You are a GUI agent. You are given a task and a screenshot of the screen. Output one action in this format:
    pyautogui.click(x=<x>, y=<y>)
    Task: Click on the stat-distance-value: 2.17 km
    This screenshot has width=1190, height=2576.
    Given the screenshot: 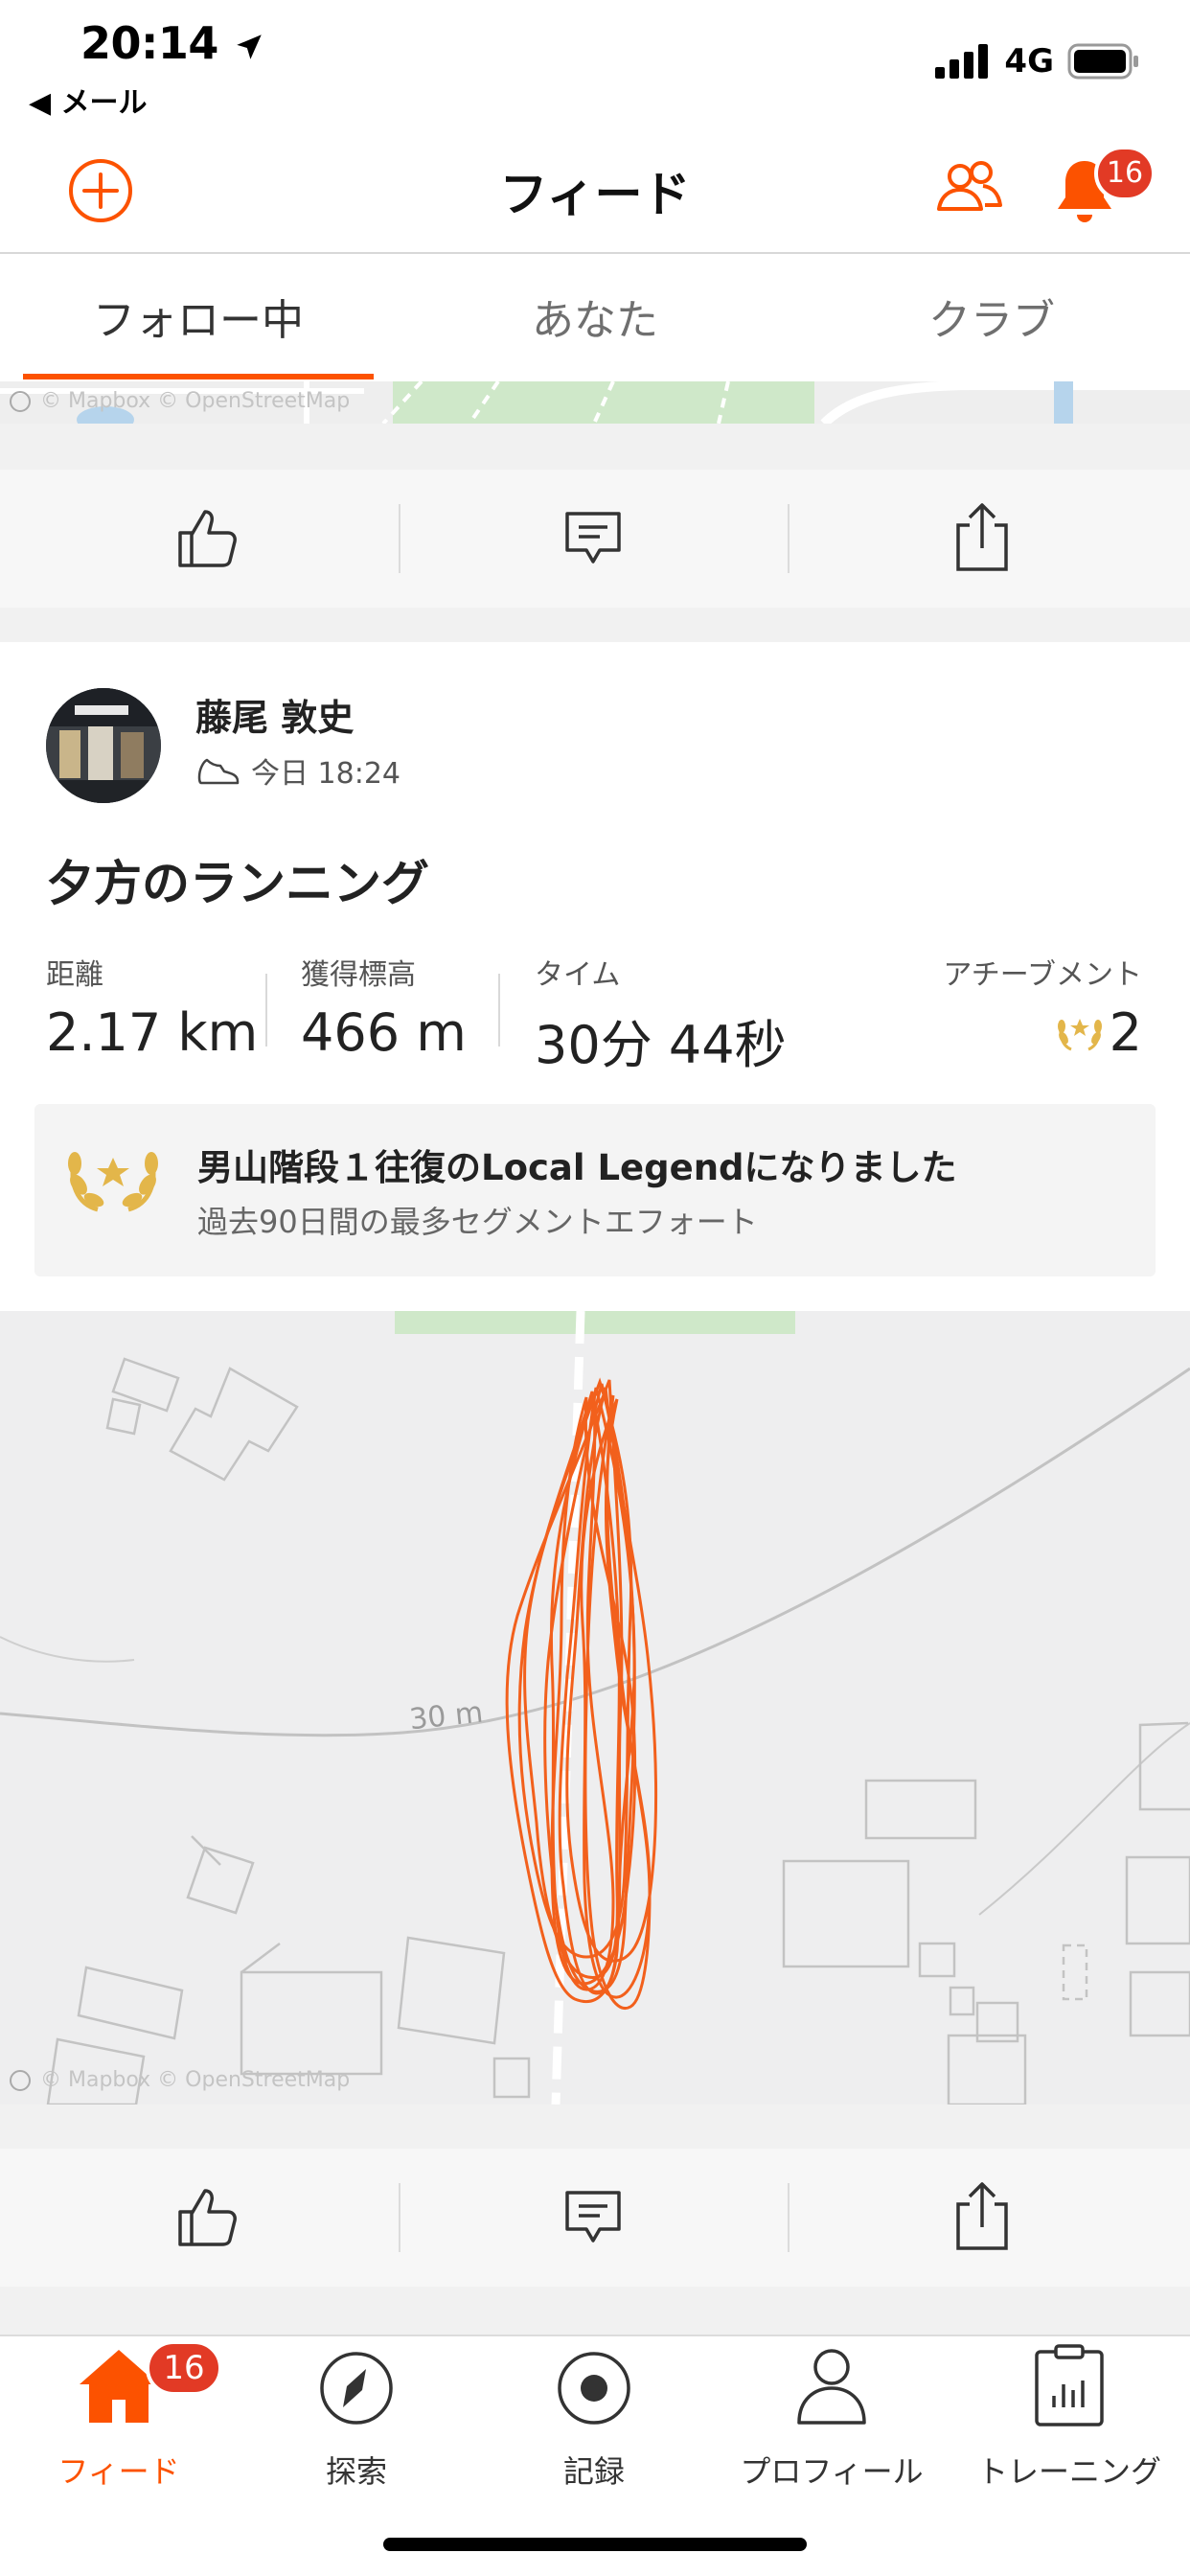 What is the action you would take?
    pyautogui.click(x=152, y=1032)
    